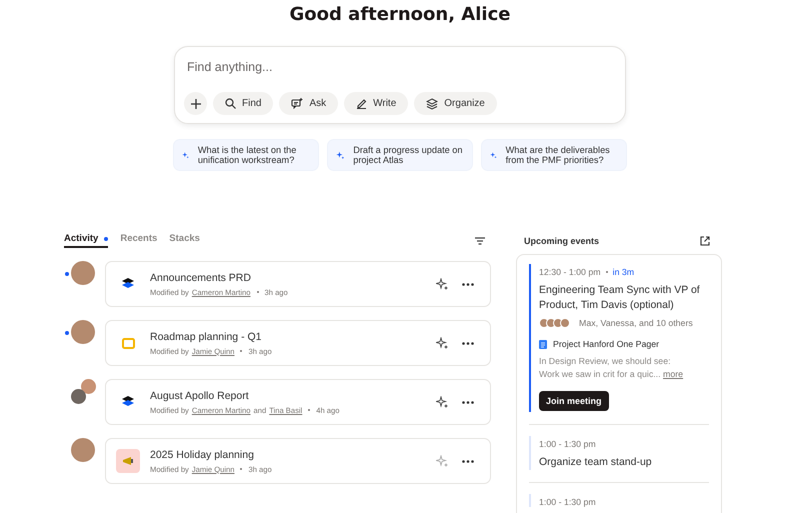 The image size is (800, 513). Describe the element at coordinates (606, 344) in the screenshot. I see `attachment-link: Project Hanford One Pager` at that location.